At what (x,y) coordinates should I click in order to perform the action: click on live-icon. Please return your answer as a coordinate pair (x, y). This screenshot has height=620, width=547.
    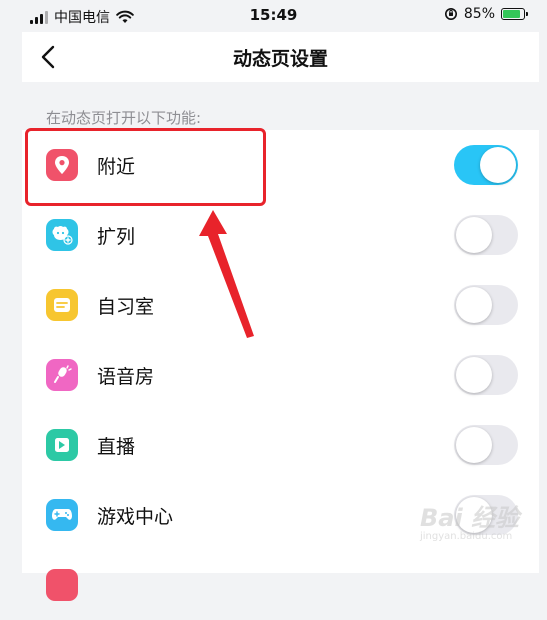
    Looking at the image, I should click on (62, 445).